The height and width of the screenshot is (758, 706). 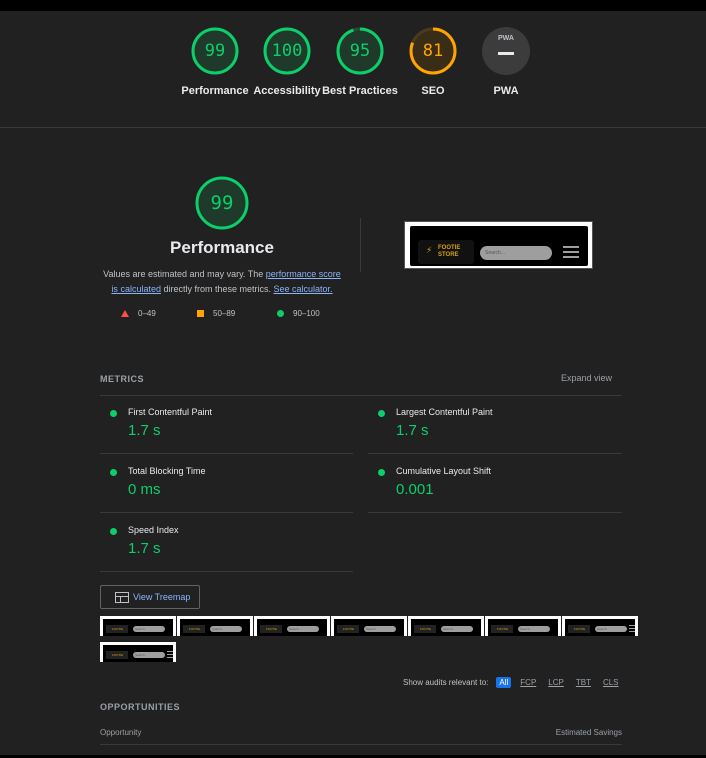 I want to click on opportunities-heading: OPPORTUNITIES, so click(x=140, y=707).